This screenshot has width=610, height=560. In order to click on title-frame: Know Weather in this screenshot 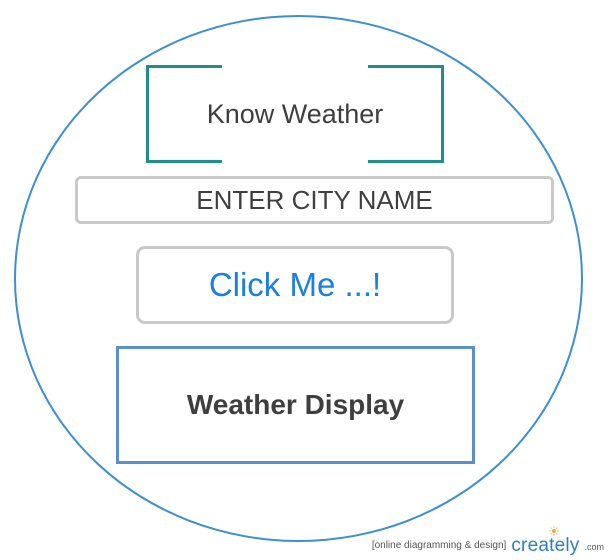, I will do `click(295, 114)`.